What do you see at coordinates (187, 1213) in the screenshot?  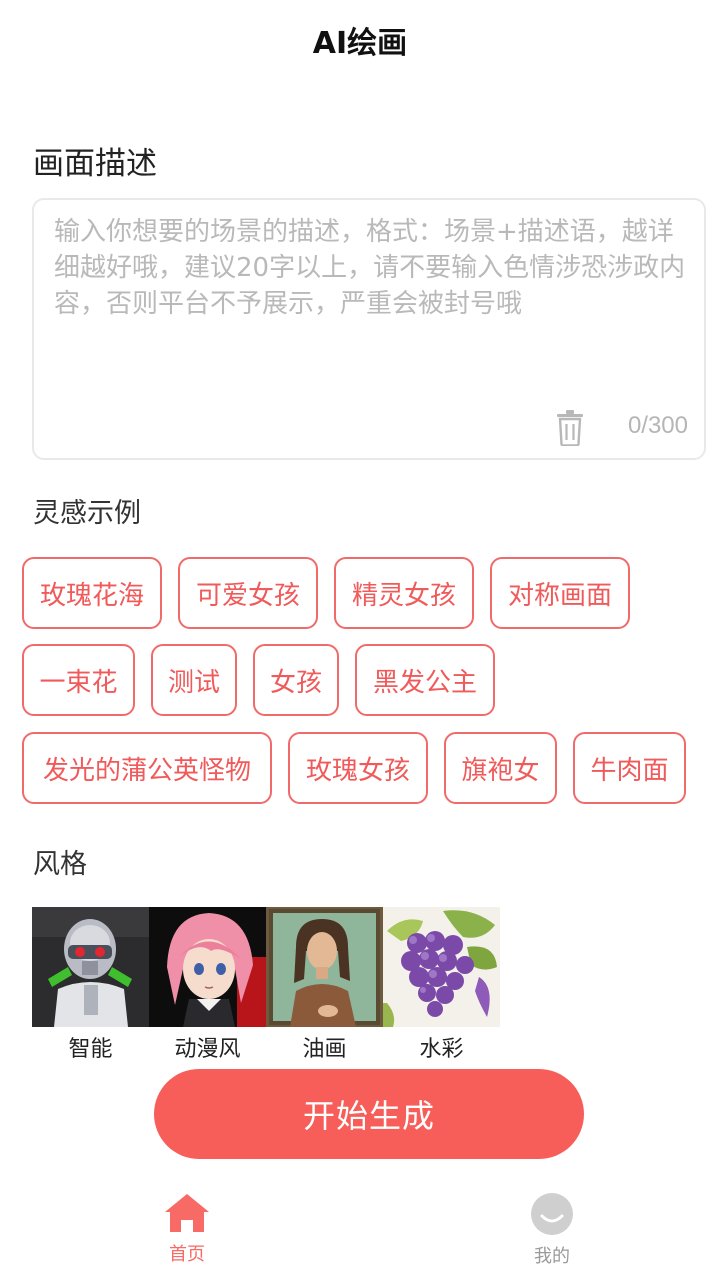 I see `home-icon` at bounding box center [187, 1213].